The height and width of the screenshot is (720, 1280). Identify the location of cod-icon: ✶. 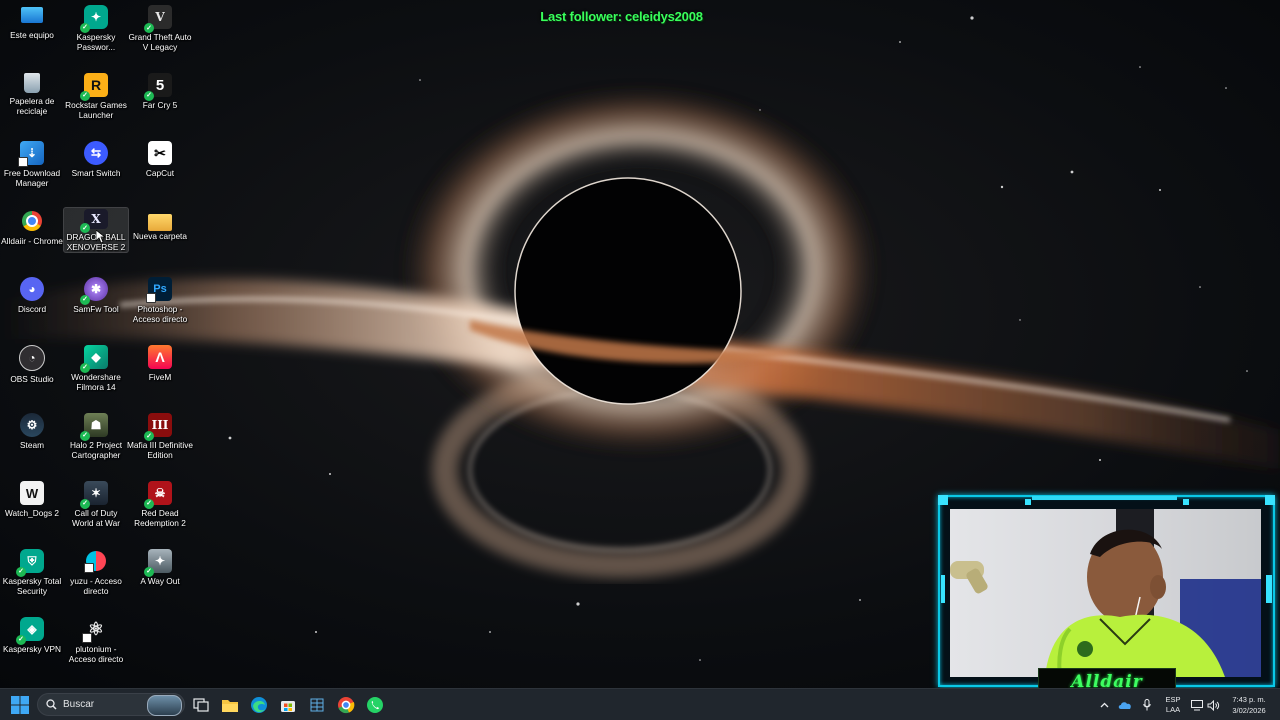
(94, 495).